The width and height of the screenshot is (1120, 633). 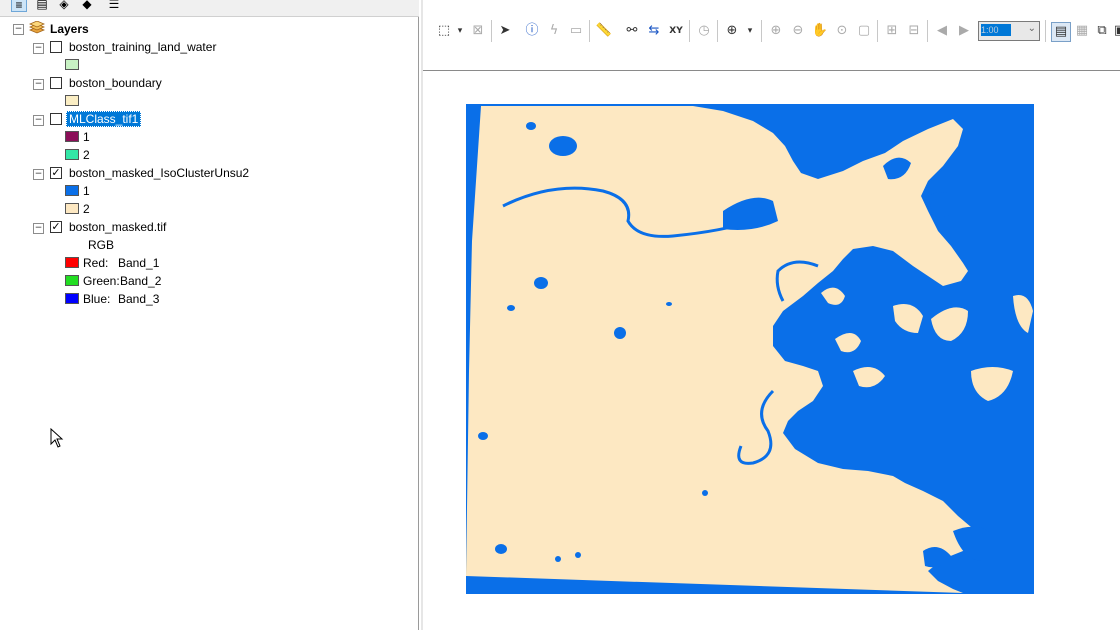 What do you see at coordinates (704, 31) in the screenshot?
I see `time-slider-icon: ◷` at bounding box center [704, 31].